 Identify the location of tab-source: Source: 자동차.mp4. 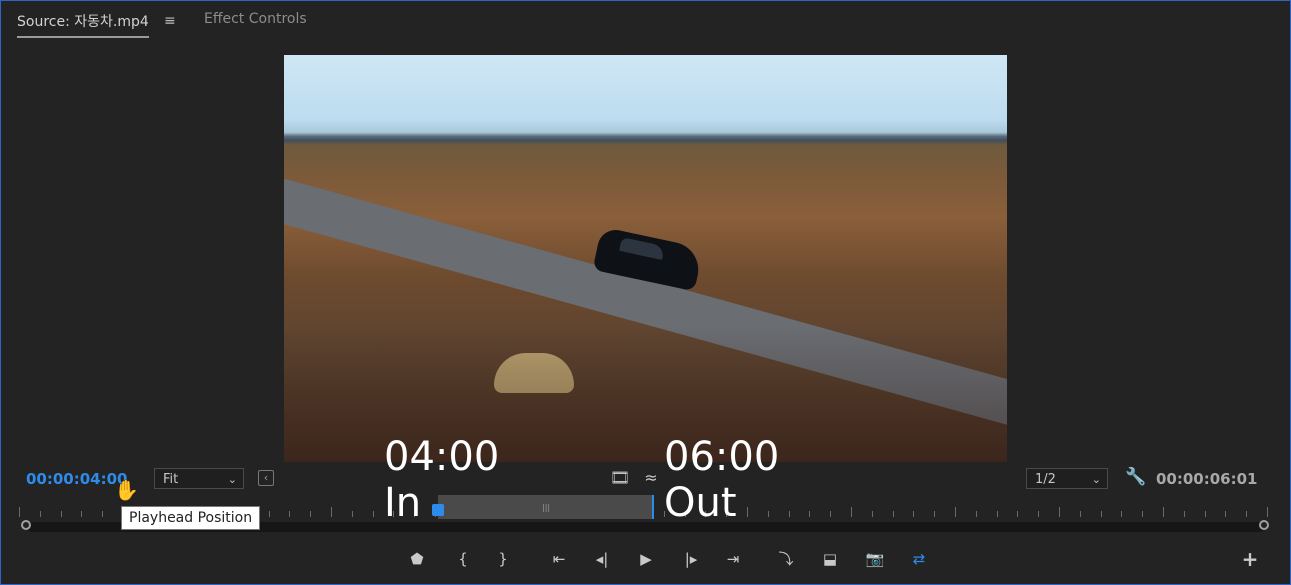
(83, 24).